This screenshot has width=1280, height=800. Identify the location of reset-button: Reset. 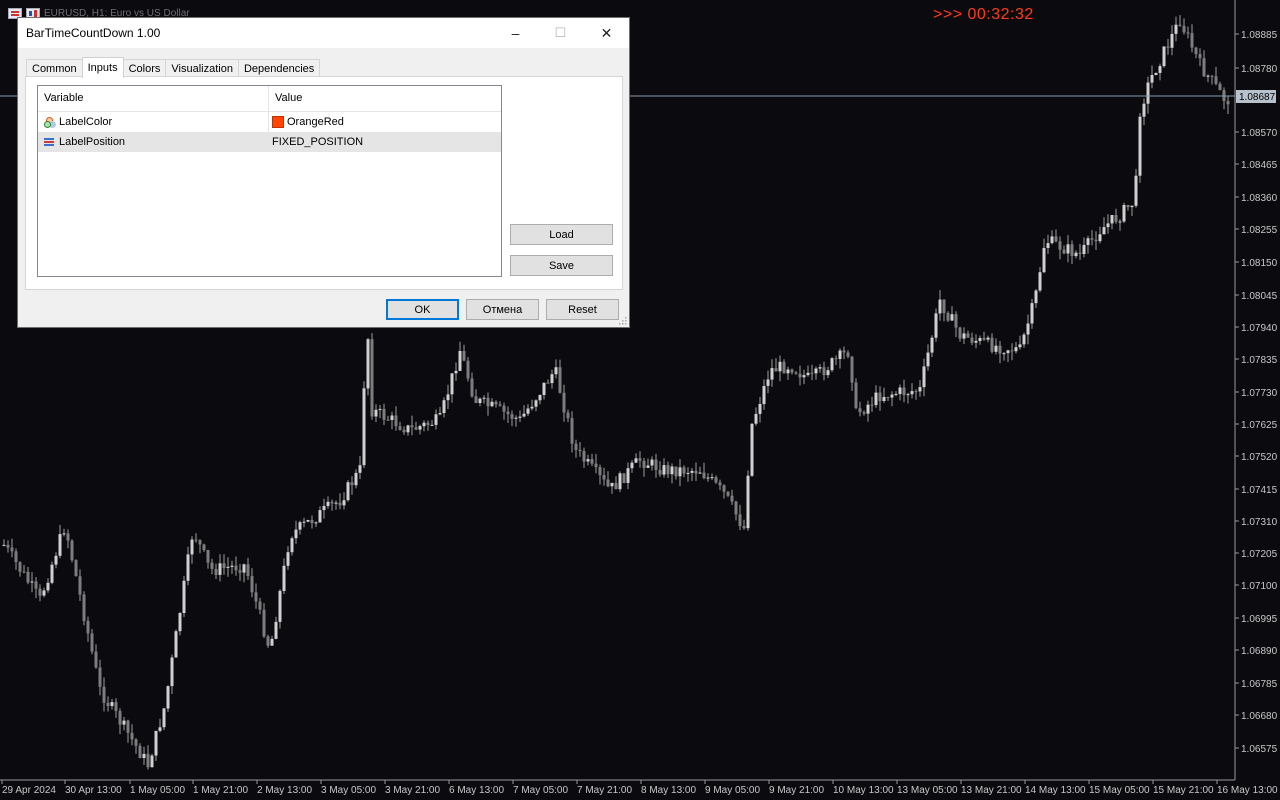
(582, 309).